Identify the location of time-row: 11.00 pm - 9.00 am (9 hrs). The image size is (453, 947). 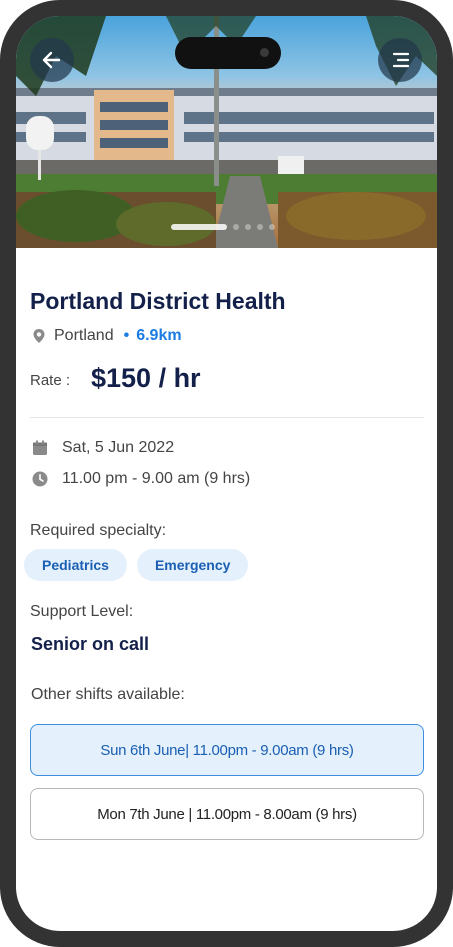
(141, 479).